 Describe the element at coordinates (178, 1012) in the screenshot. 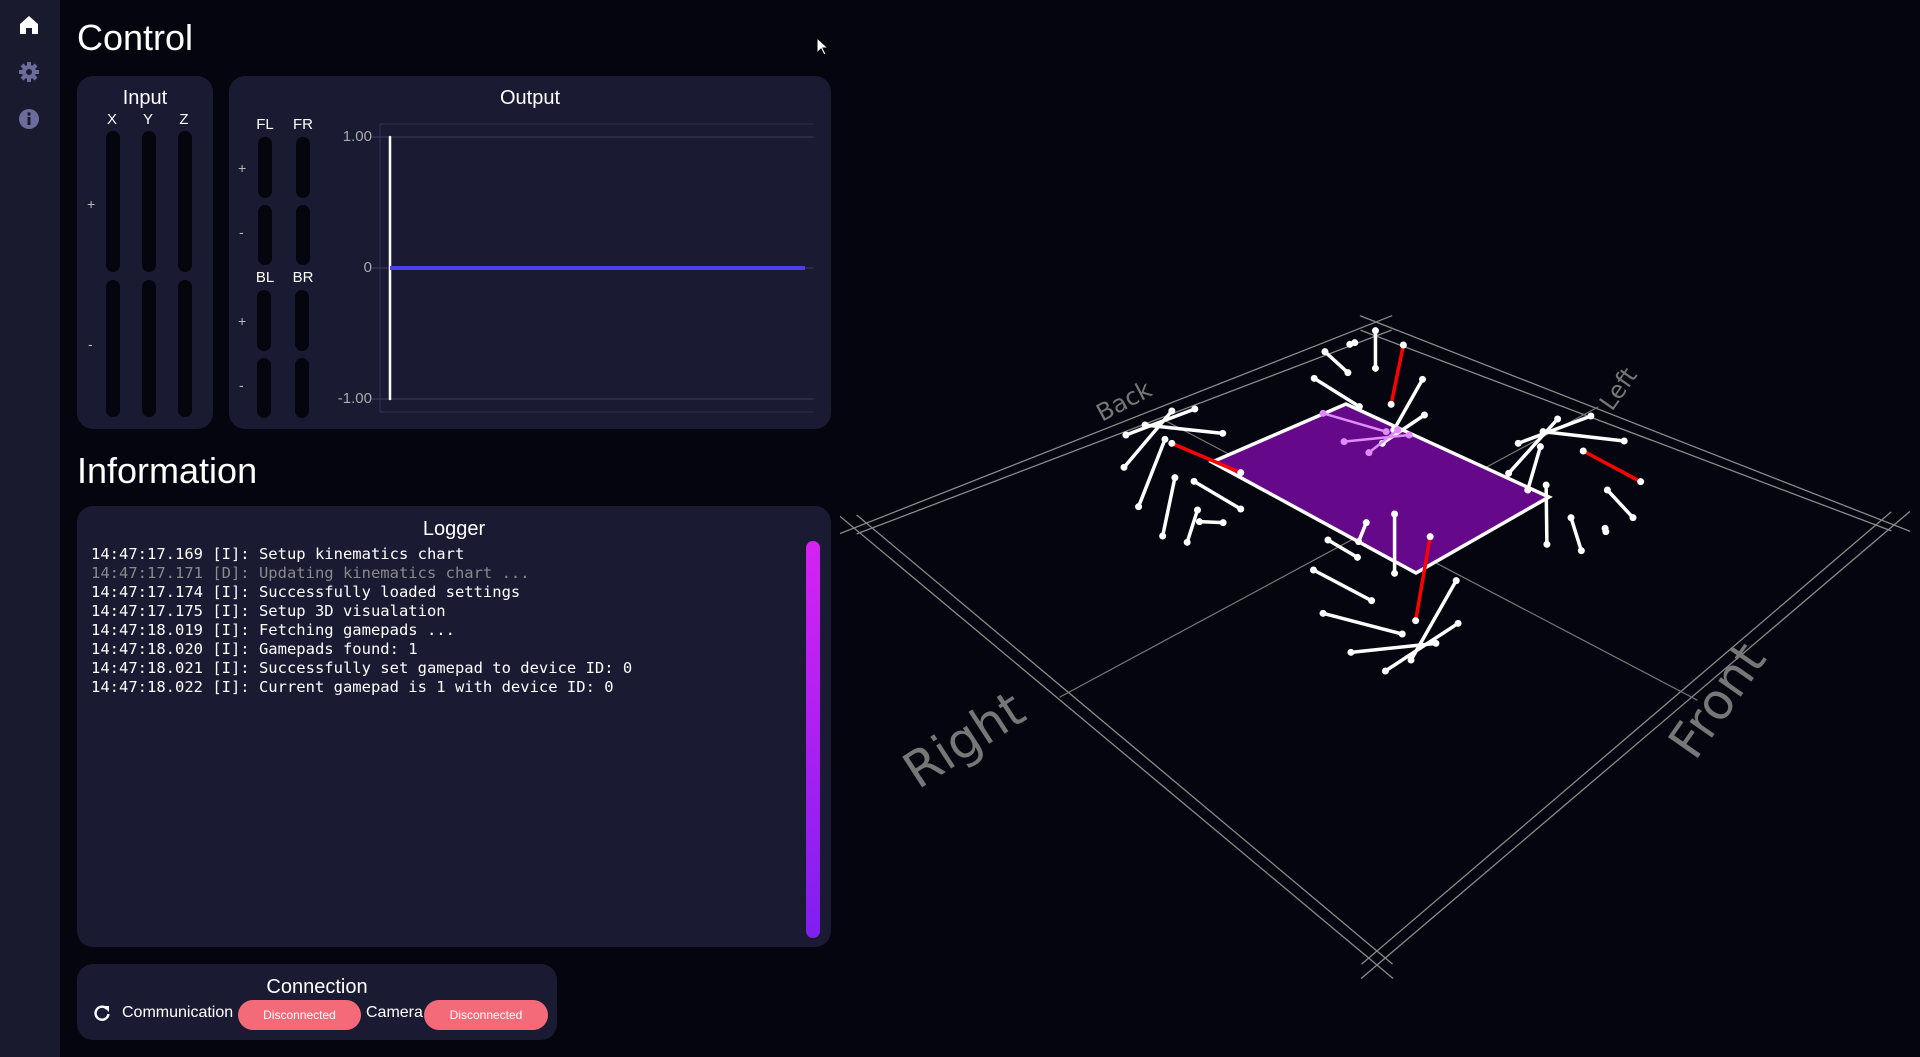

I see `communication-label: Communication` at that location.